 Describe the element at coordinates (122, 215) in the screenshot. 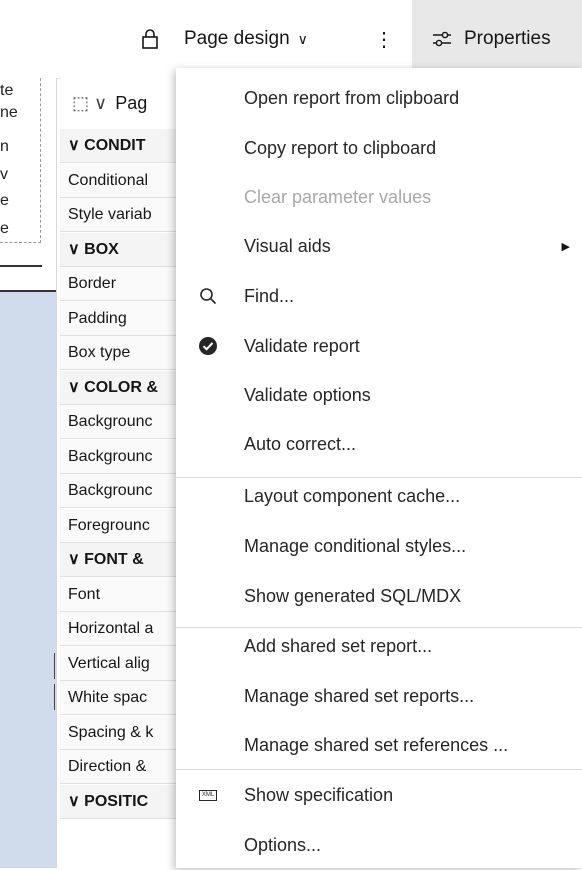

I see `property-row: Style variab` at that location.